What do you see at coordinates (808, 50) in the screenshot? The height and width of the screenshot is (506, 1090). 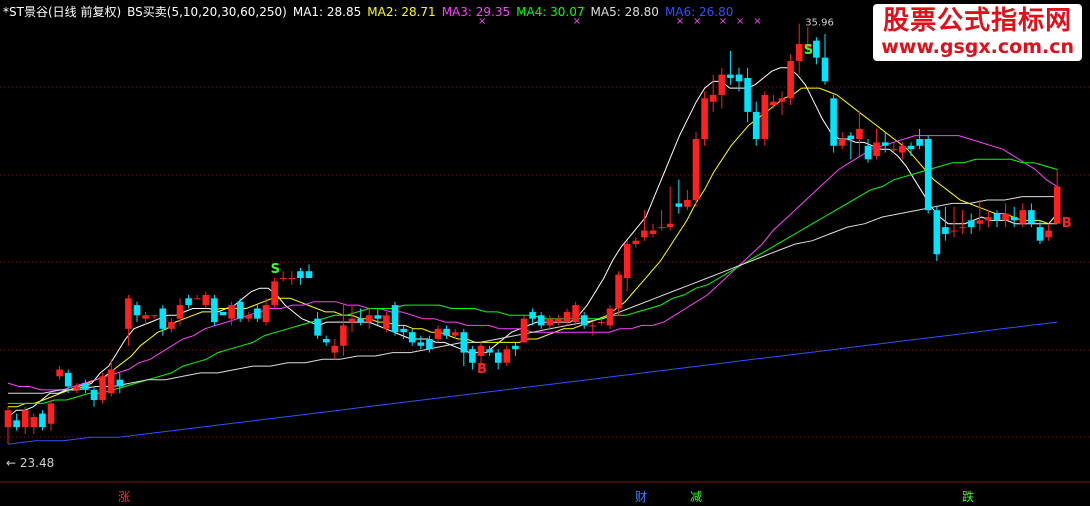 I see `signal-S-2: S` at bounding box center [808, 50].